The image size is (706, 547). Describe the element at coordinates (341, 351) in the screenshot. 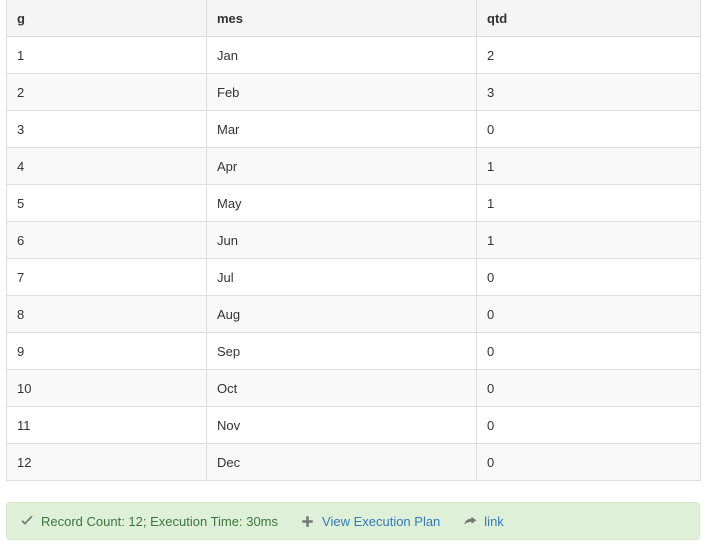

I see `cell-mes: Sep` at that location.